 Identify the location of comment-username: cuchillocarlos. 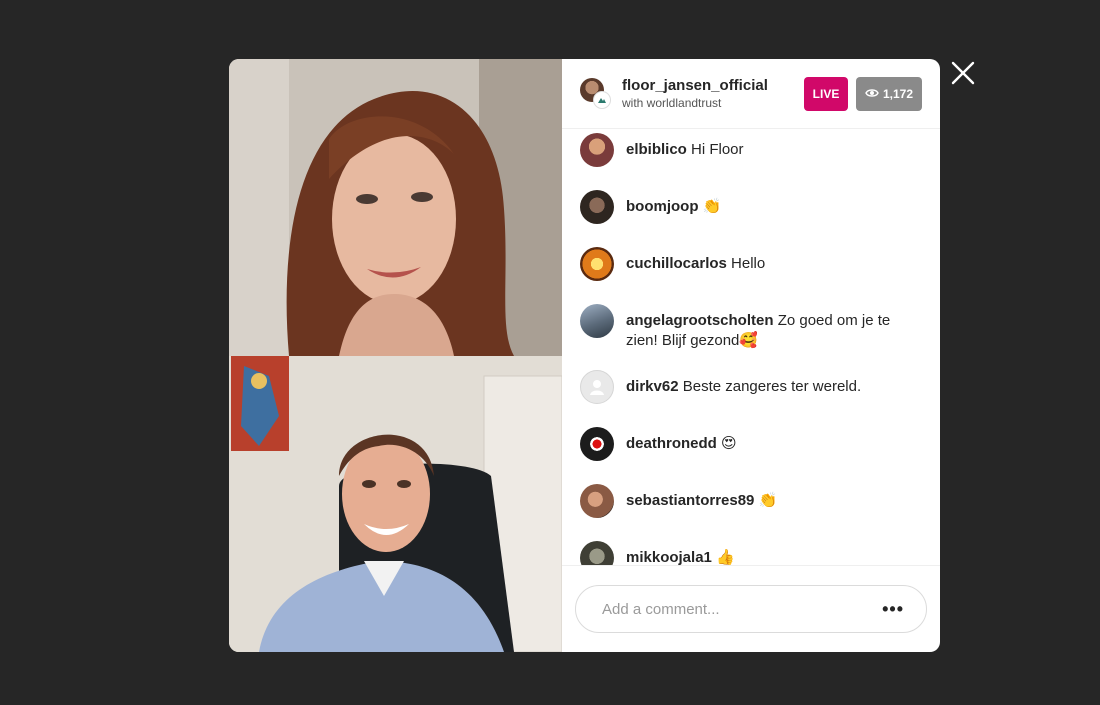
(676, 263).